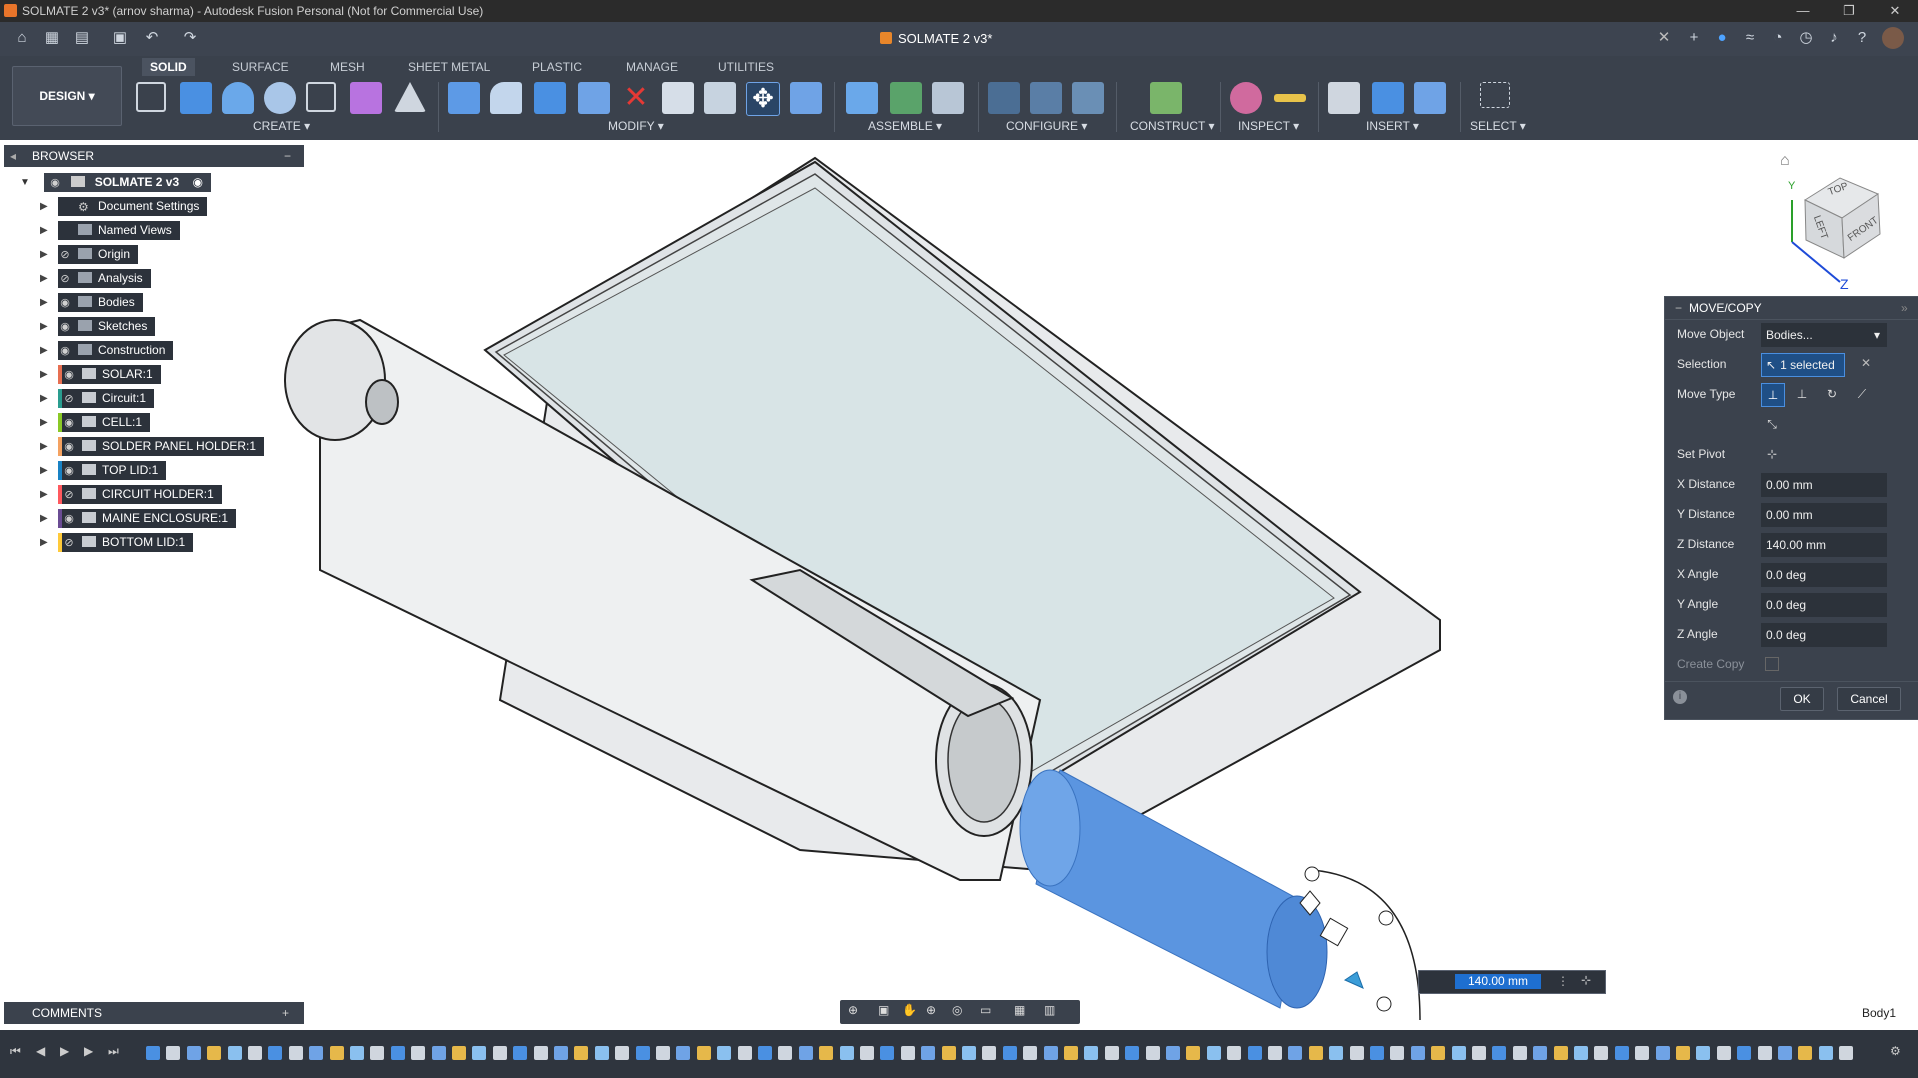 The height and width of the screenshot is (1078, 1918). What do you see at coordinates (154, 156) in the screenshot?
I see `browser-panel-header: ◂ BROWSER −` at bounding box center [154, 156].